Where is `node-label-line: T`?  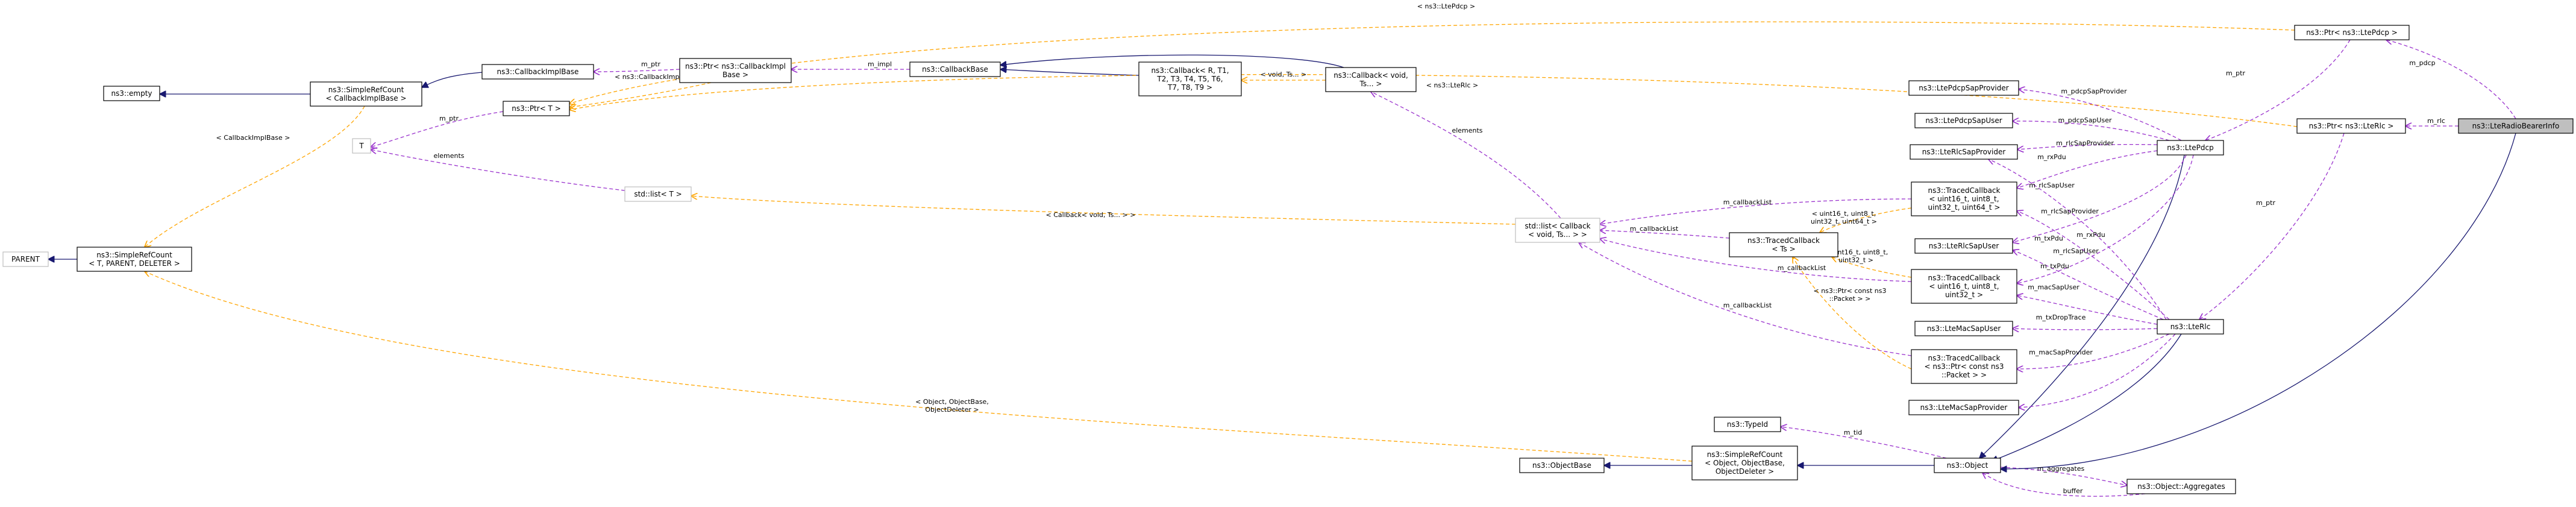
node-label-line: T is located at coordinates (361, 146).